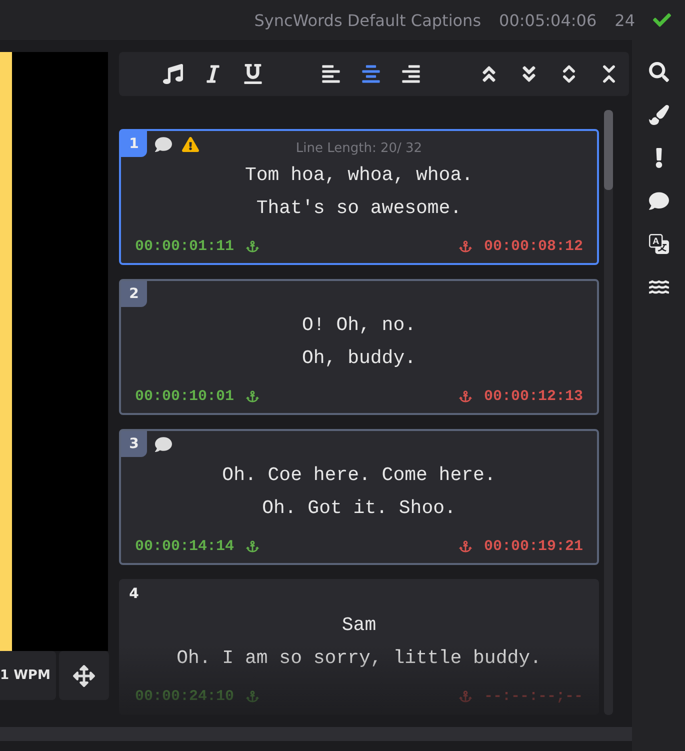 This screenshot has height=751, width=685. What do you see at coordinates (28, 675) in the screenshot?
I see `wpm-indicator: 1 WPM` at bounding box center [28, 675].